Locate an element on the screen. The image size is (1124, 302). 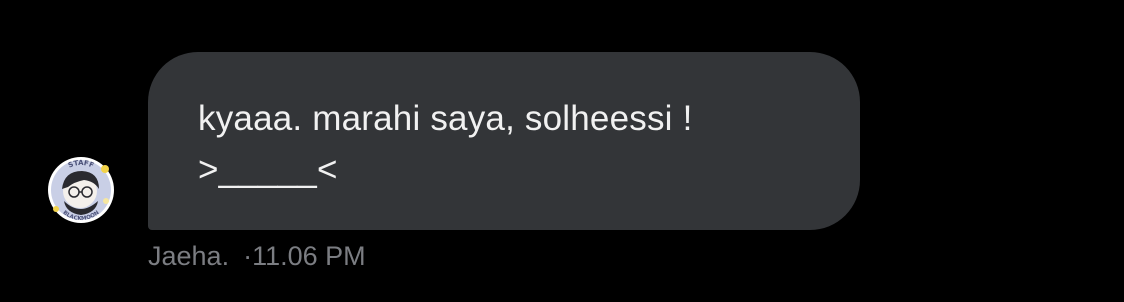
message-meta: Jaeha. ·11.06 PM is located at coordinates (257, 256).